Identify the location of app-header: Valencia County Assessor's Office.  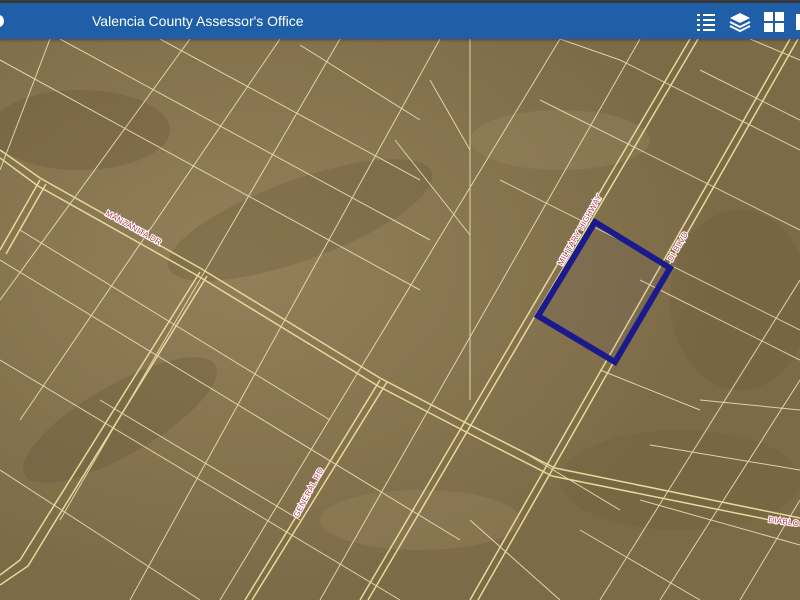
(400, 21).